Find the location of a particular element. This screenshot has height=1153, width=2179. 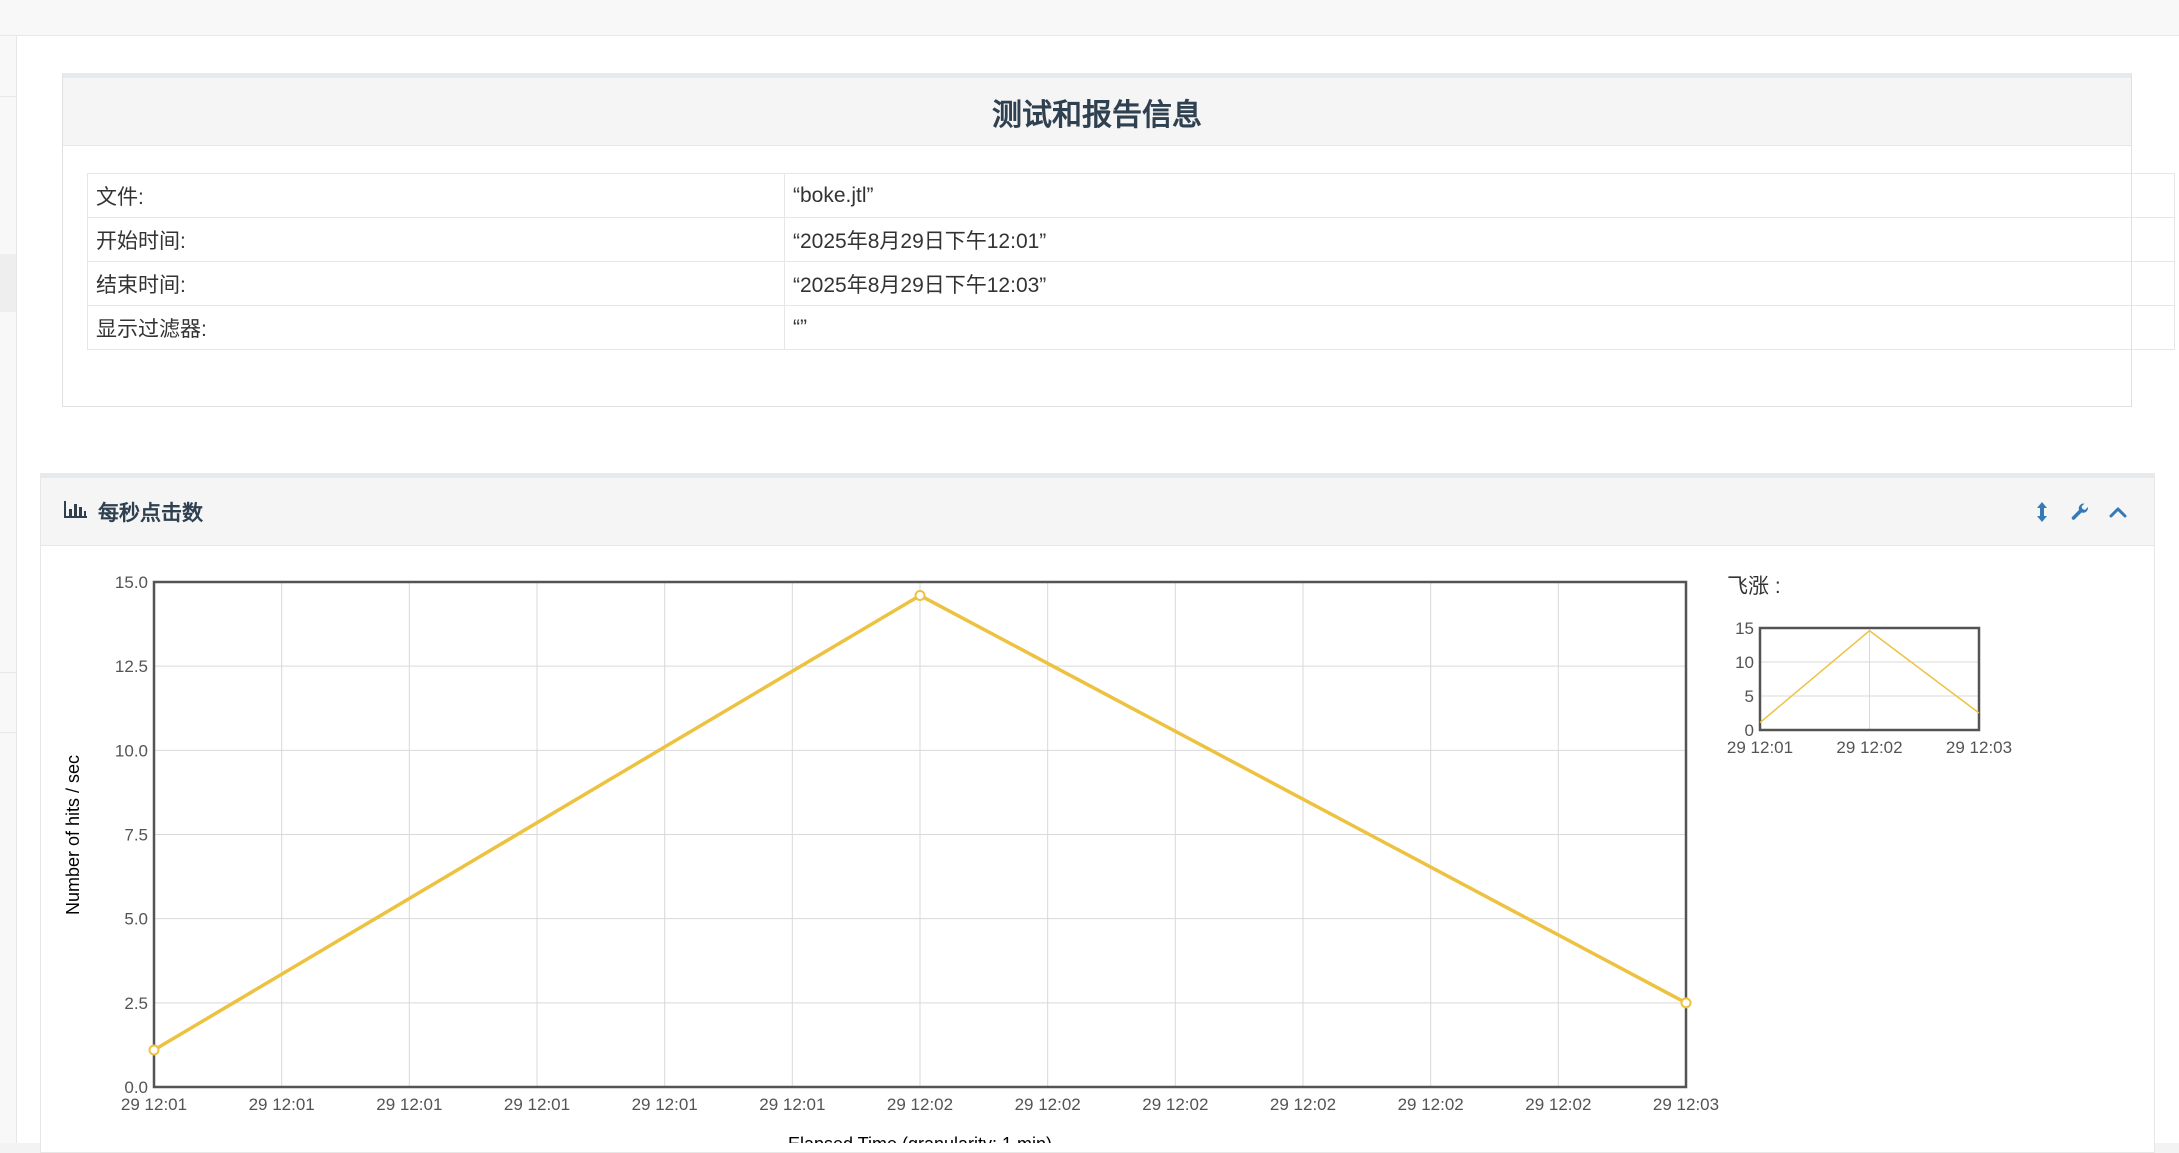

overview-y-tick-label: 5 is located at coordinates (1749, 696).